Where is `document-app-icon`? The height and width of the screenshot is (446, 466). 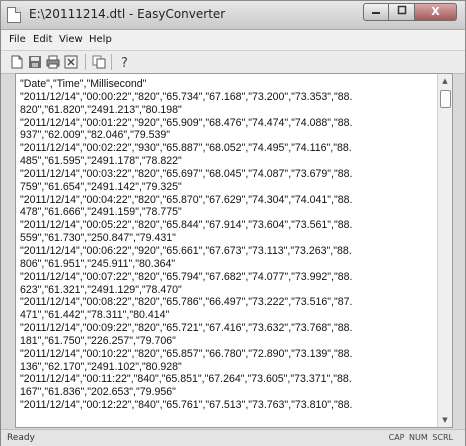 document-app-icon is located at coordinates (14, 15).